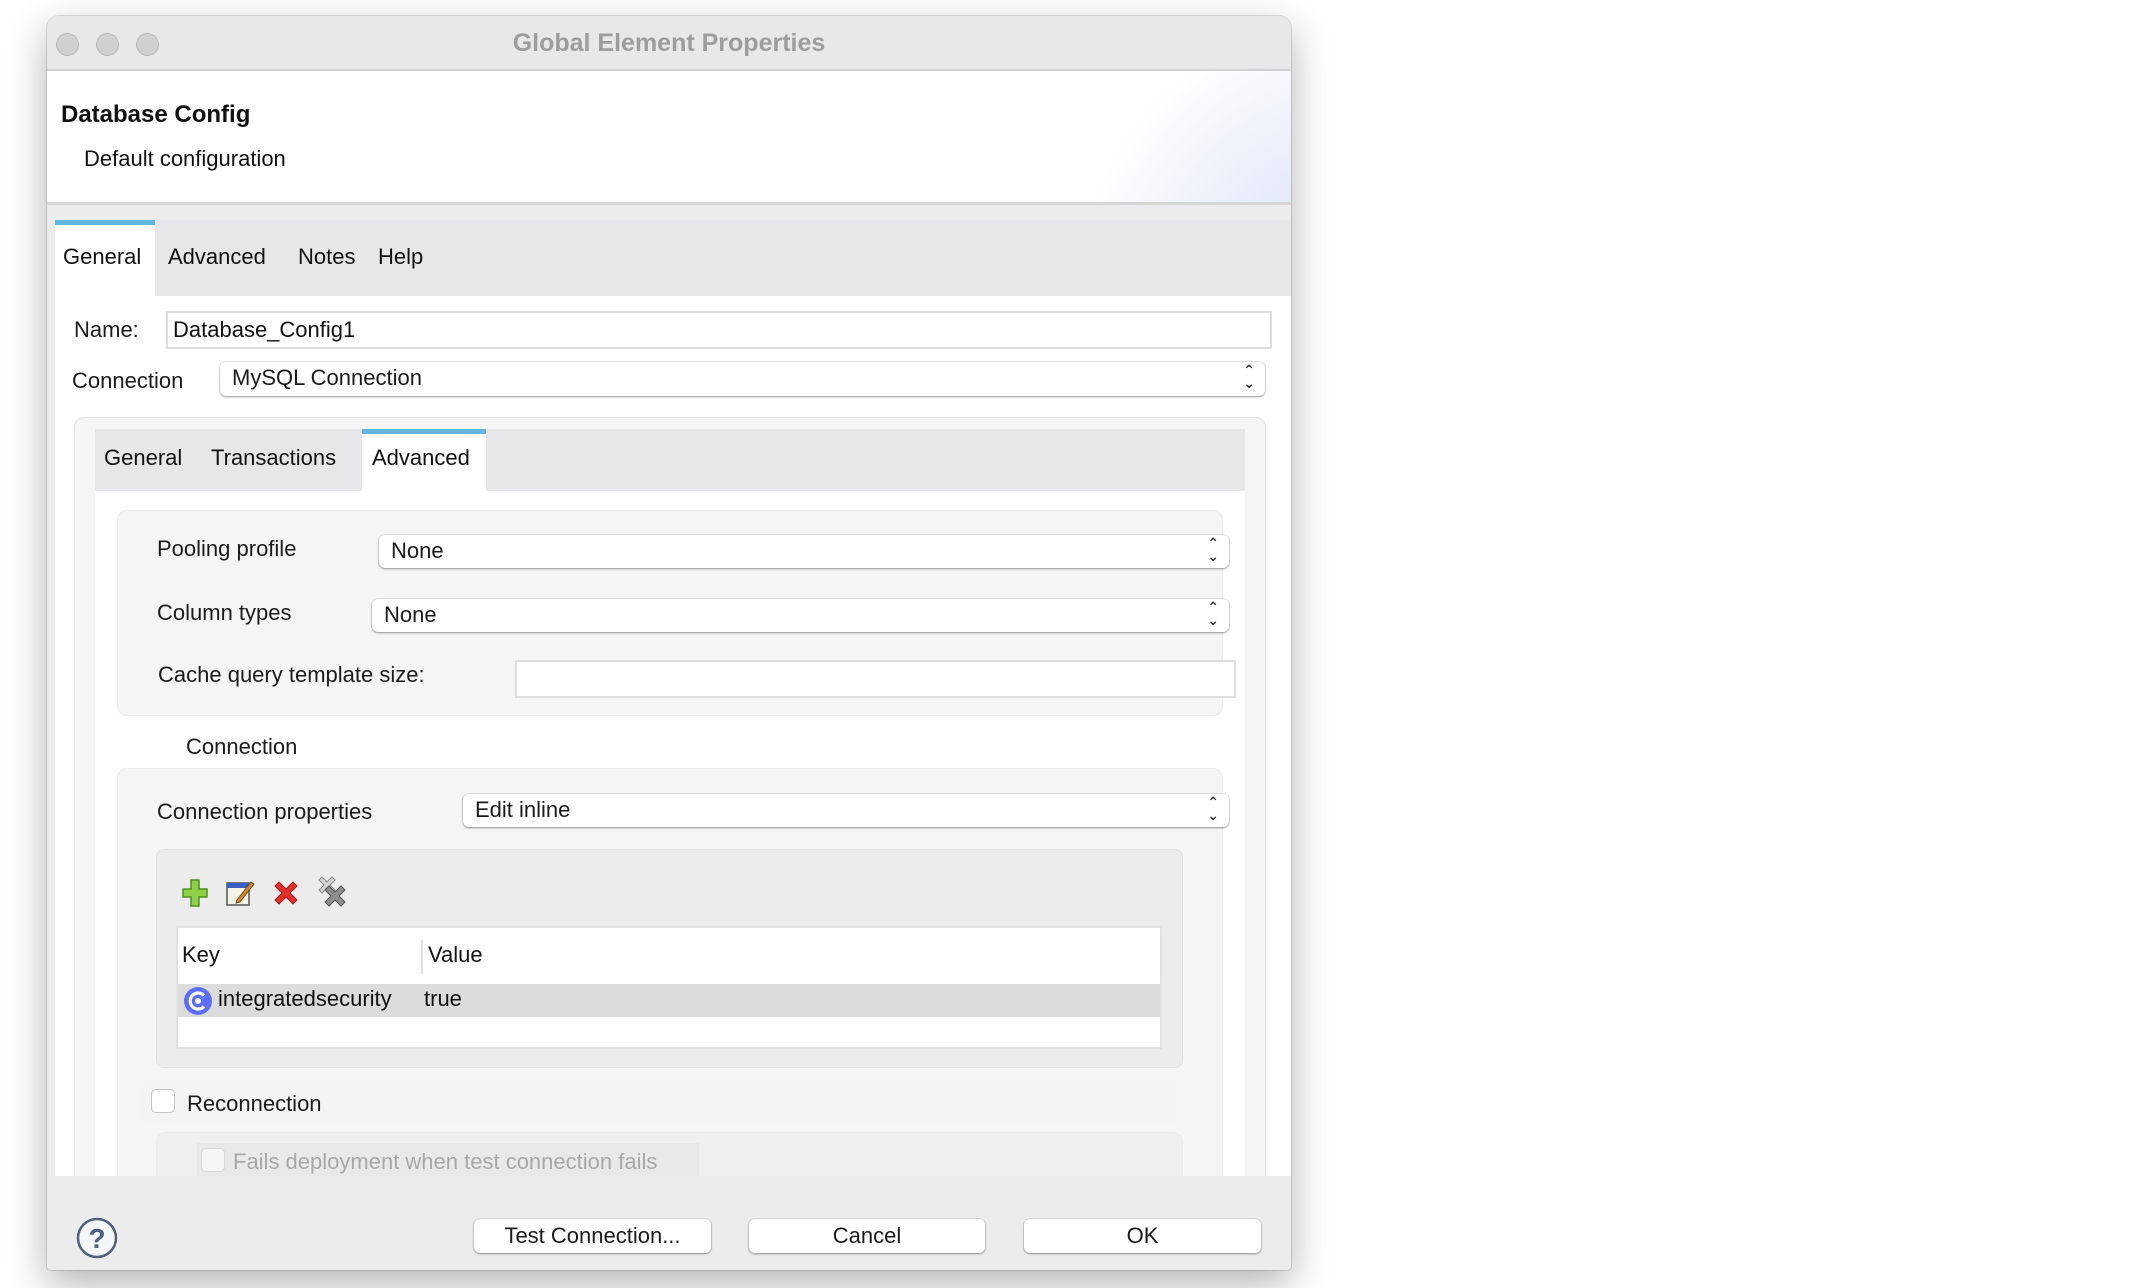  I want to click on connection-properties-select: Edit inline ⌃ ⌄, so click(846, 810).